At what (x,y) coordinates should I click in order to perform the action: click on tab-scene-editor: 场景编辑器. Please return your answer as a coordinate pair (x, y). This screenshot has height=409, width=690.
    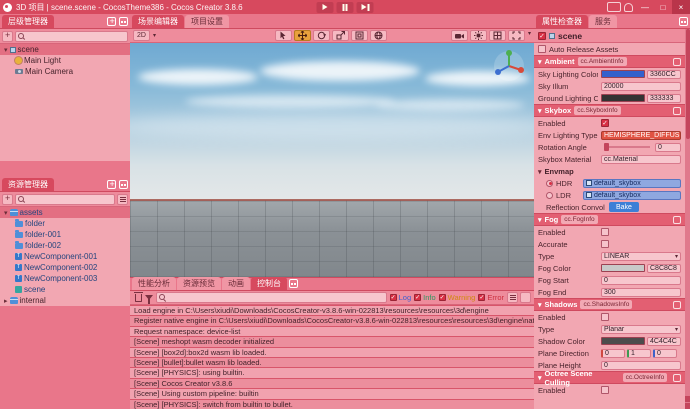
    Looking at the image, I should click on (158, 21).